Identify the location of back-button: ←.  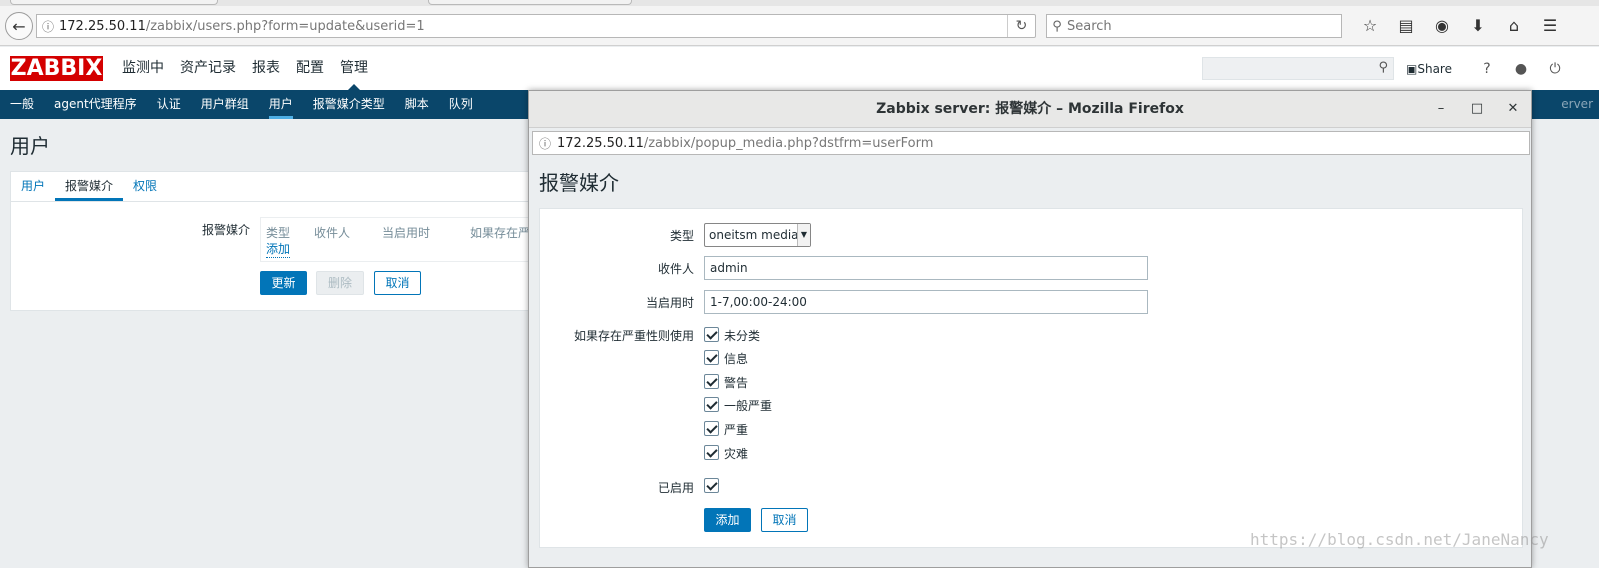
(19, 26).